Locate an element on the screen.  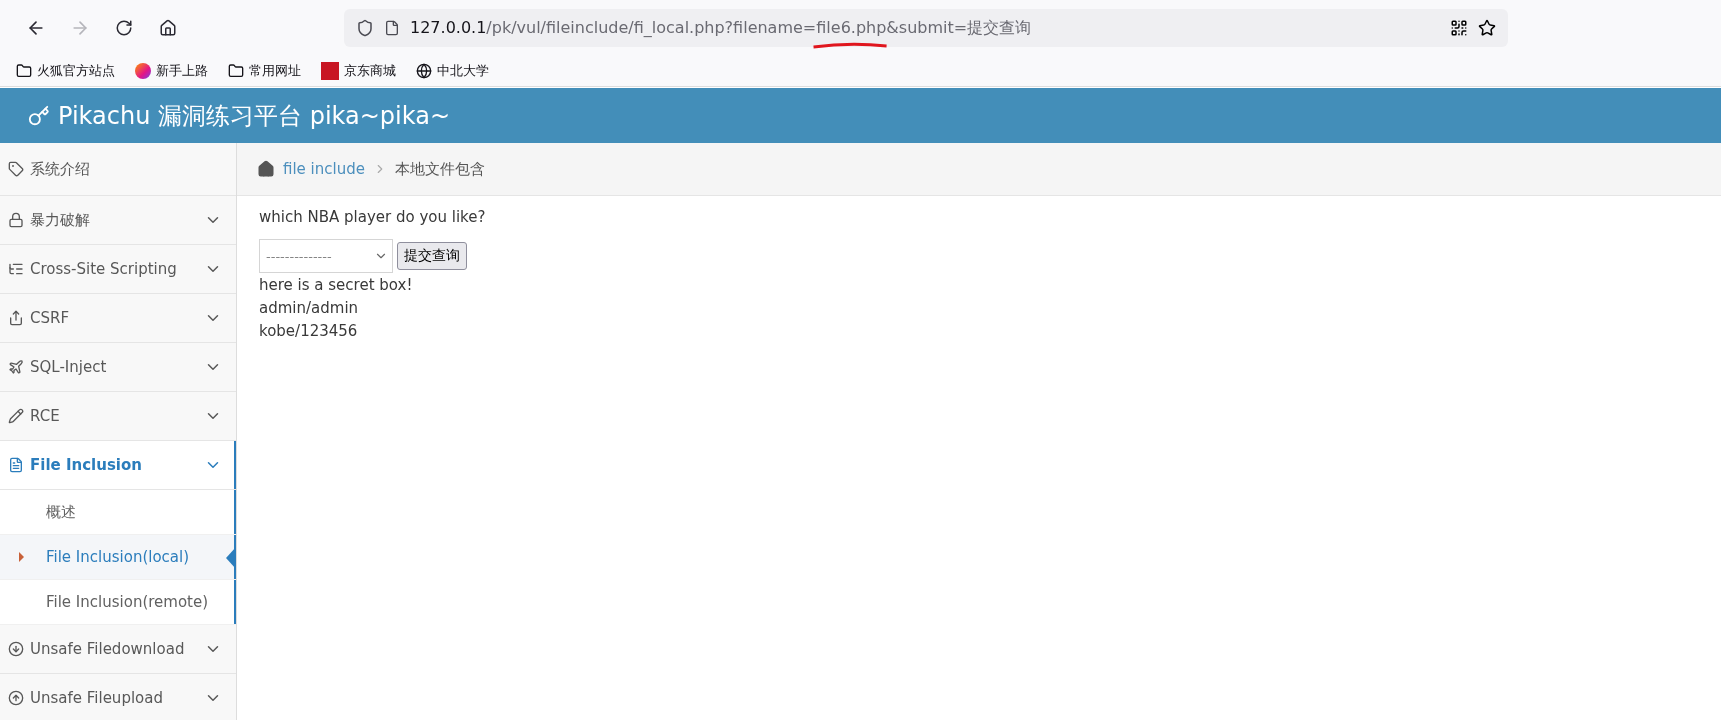
address-bar: 127.0.0.1/pk/vul/fileinclude/fi_local.php?filename=file6.php&submit=提交查询 is located at coordinates (926, 28).